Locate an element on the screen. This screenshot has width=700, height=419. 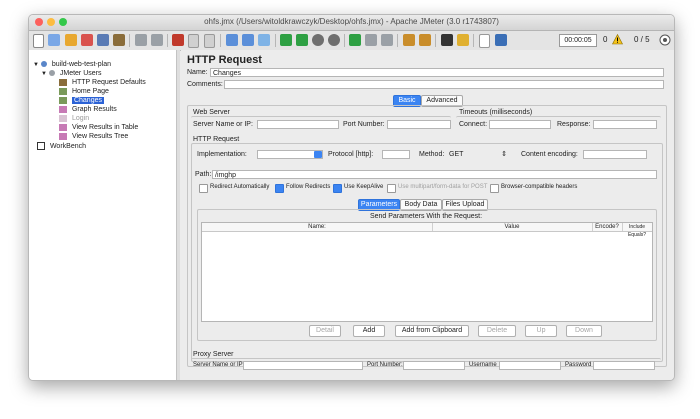
remote-stop-icon is located at coordinates (371, 40).